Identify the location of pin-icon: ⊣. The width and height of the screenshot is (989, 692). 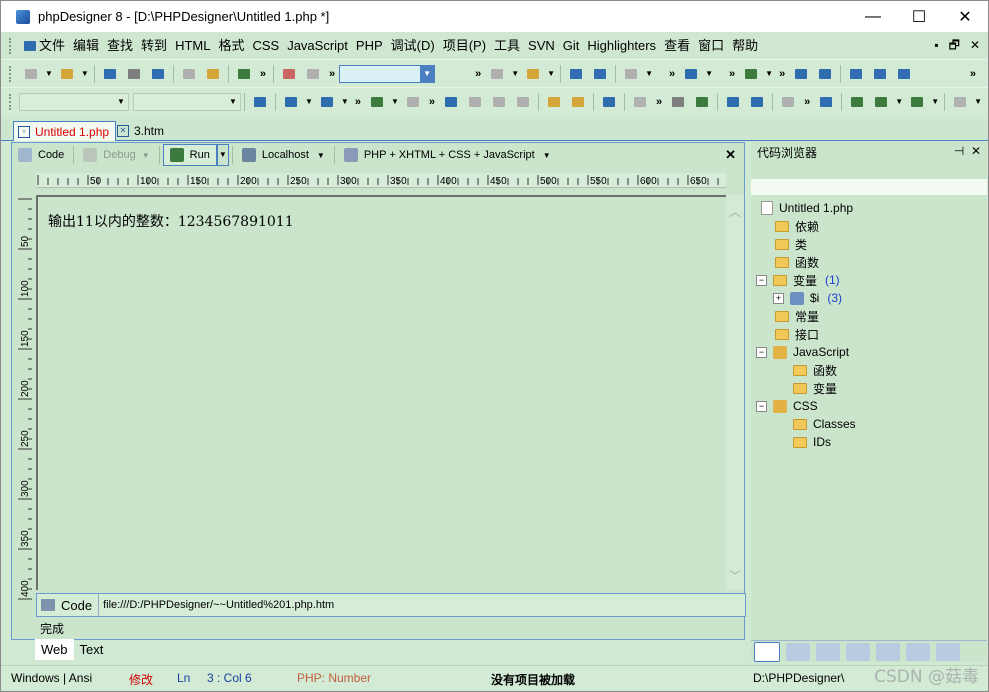
(959, 151).